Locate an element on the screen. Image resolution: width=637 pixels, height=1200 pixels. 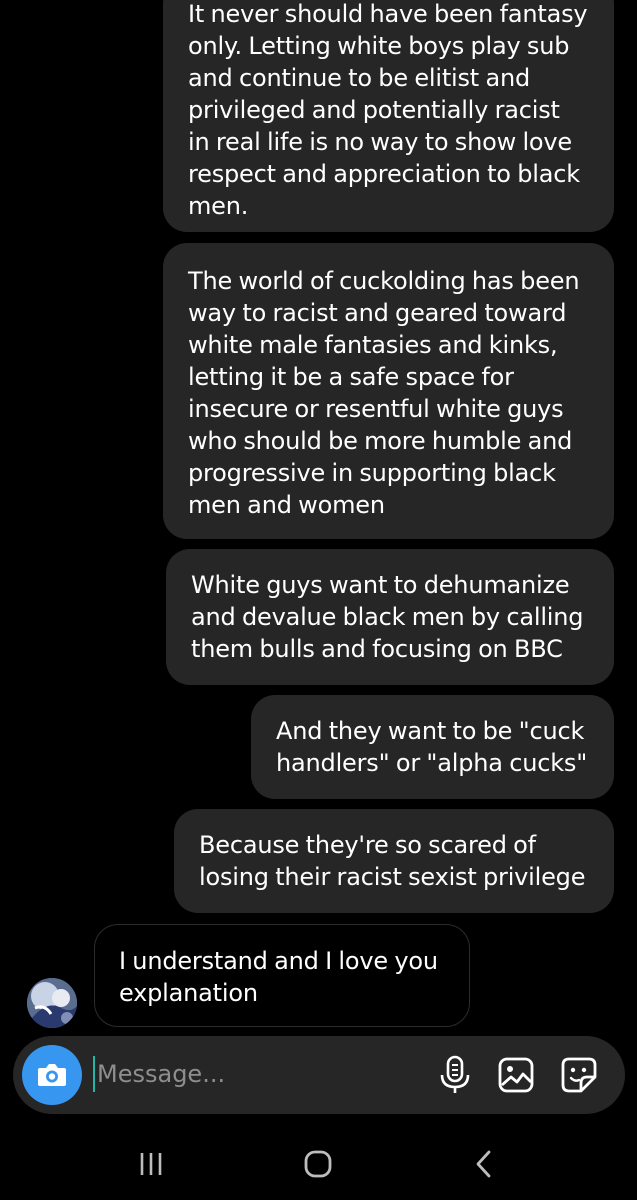
message-input is located at coordinates (257, 1074).